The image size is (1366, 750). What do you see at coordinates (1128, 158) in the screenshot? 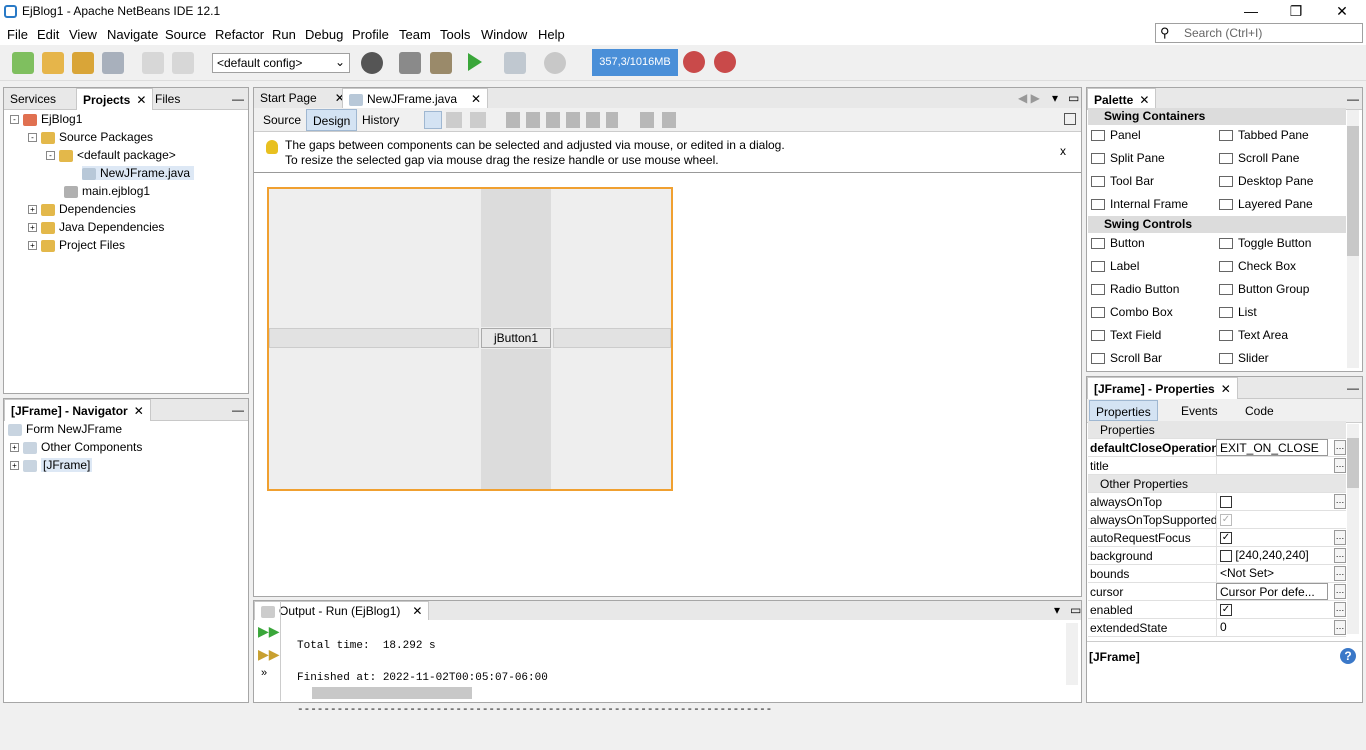
I see `palette-split-pane-item: Split Pane` at bounding box center [1128, 158].